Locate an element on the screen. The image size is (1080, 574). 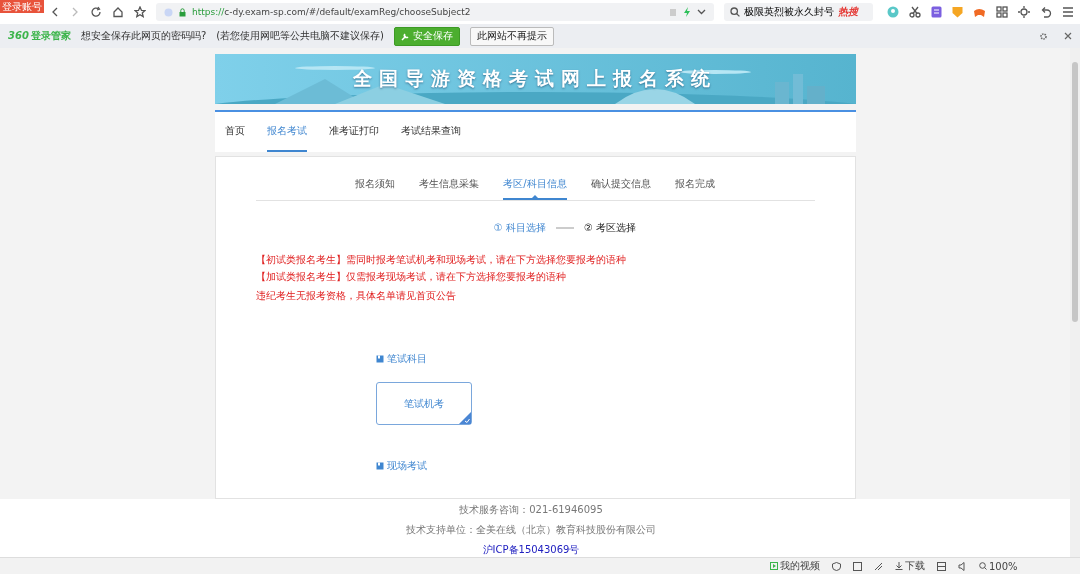
notice-text: 【加试类报名考生】仅需报考现场考试，请在下方选择您要报考的语种 is located at coordinates (411, 276).